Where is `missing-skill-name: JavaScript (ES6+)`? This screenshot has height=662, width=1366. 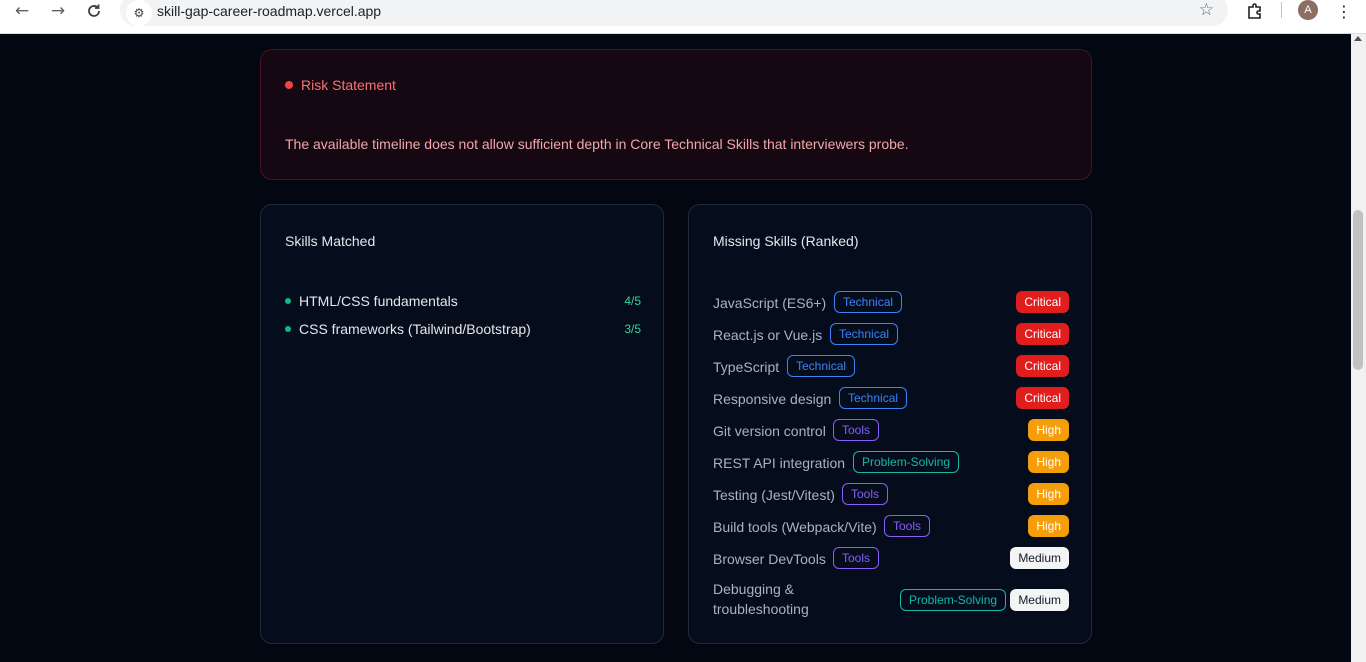
missing-skill-name: JavaScript (ES6+) is located at coordinates (770, 303).